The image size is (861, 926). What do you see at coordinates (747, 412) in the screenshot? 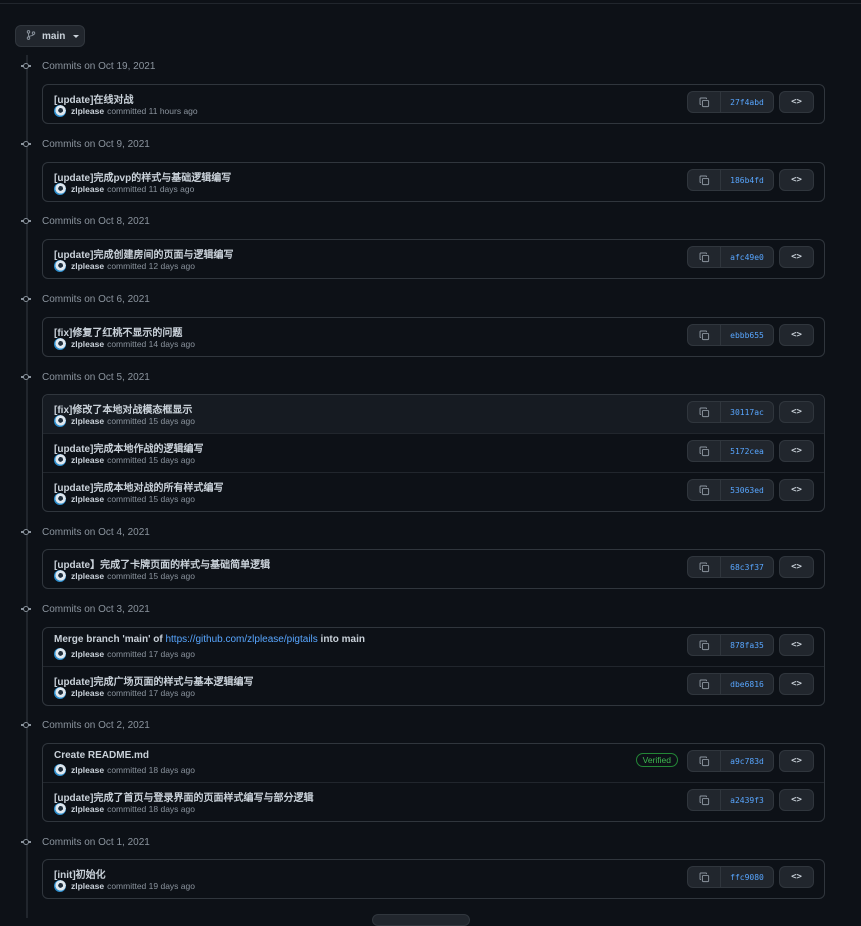
I see `commit-sha-link: 30117ac` at bounding box center [747, 412].